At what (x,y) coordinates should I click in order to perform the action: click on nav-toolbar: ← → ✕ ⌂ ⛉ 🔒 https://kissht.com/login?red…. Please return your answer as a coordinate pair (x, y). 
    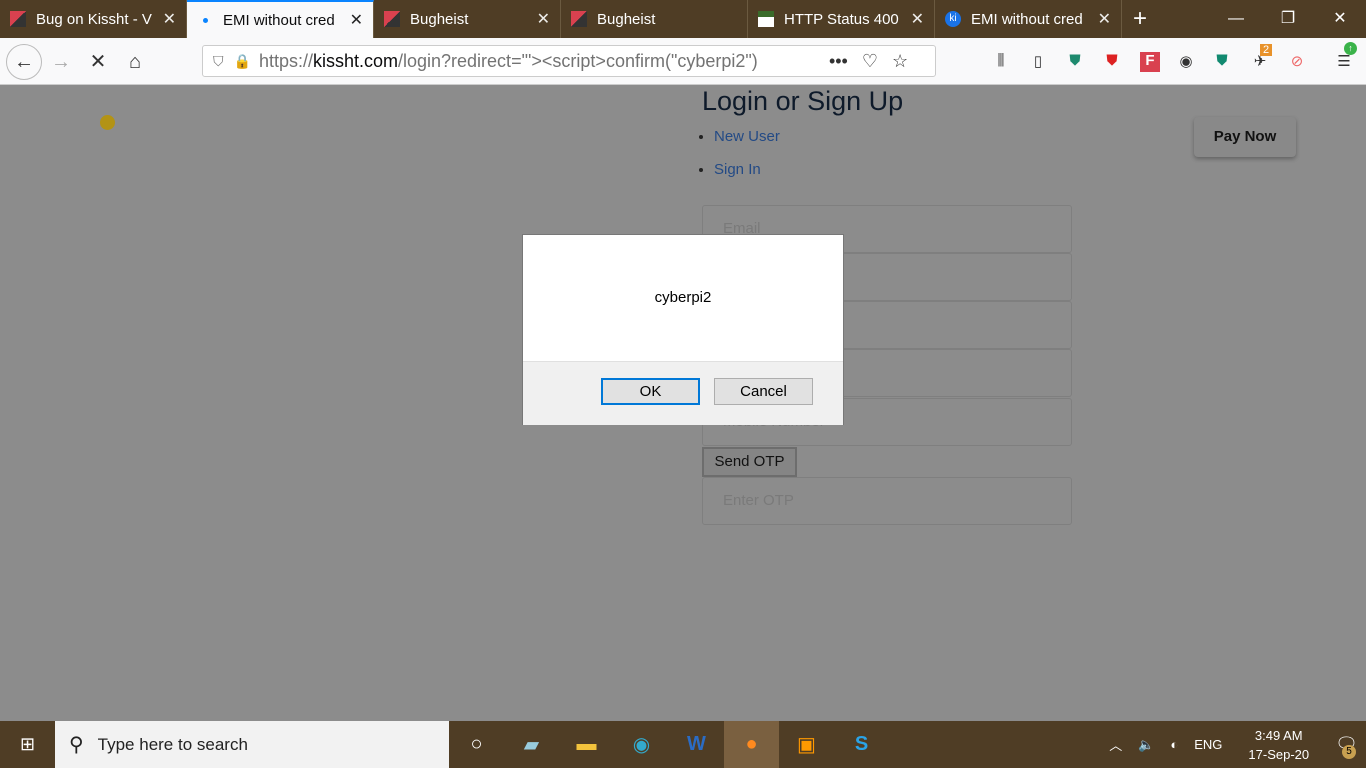
    Looking at the image, I should click on (683, 61).